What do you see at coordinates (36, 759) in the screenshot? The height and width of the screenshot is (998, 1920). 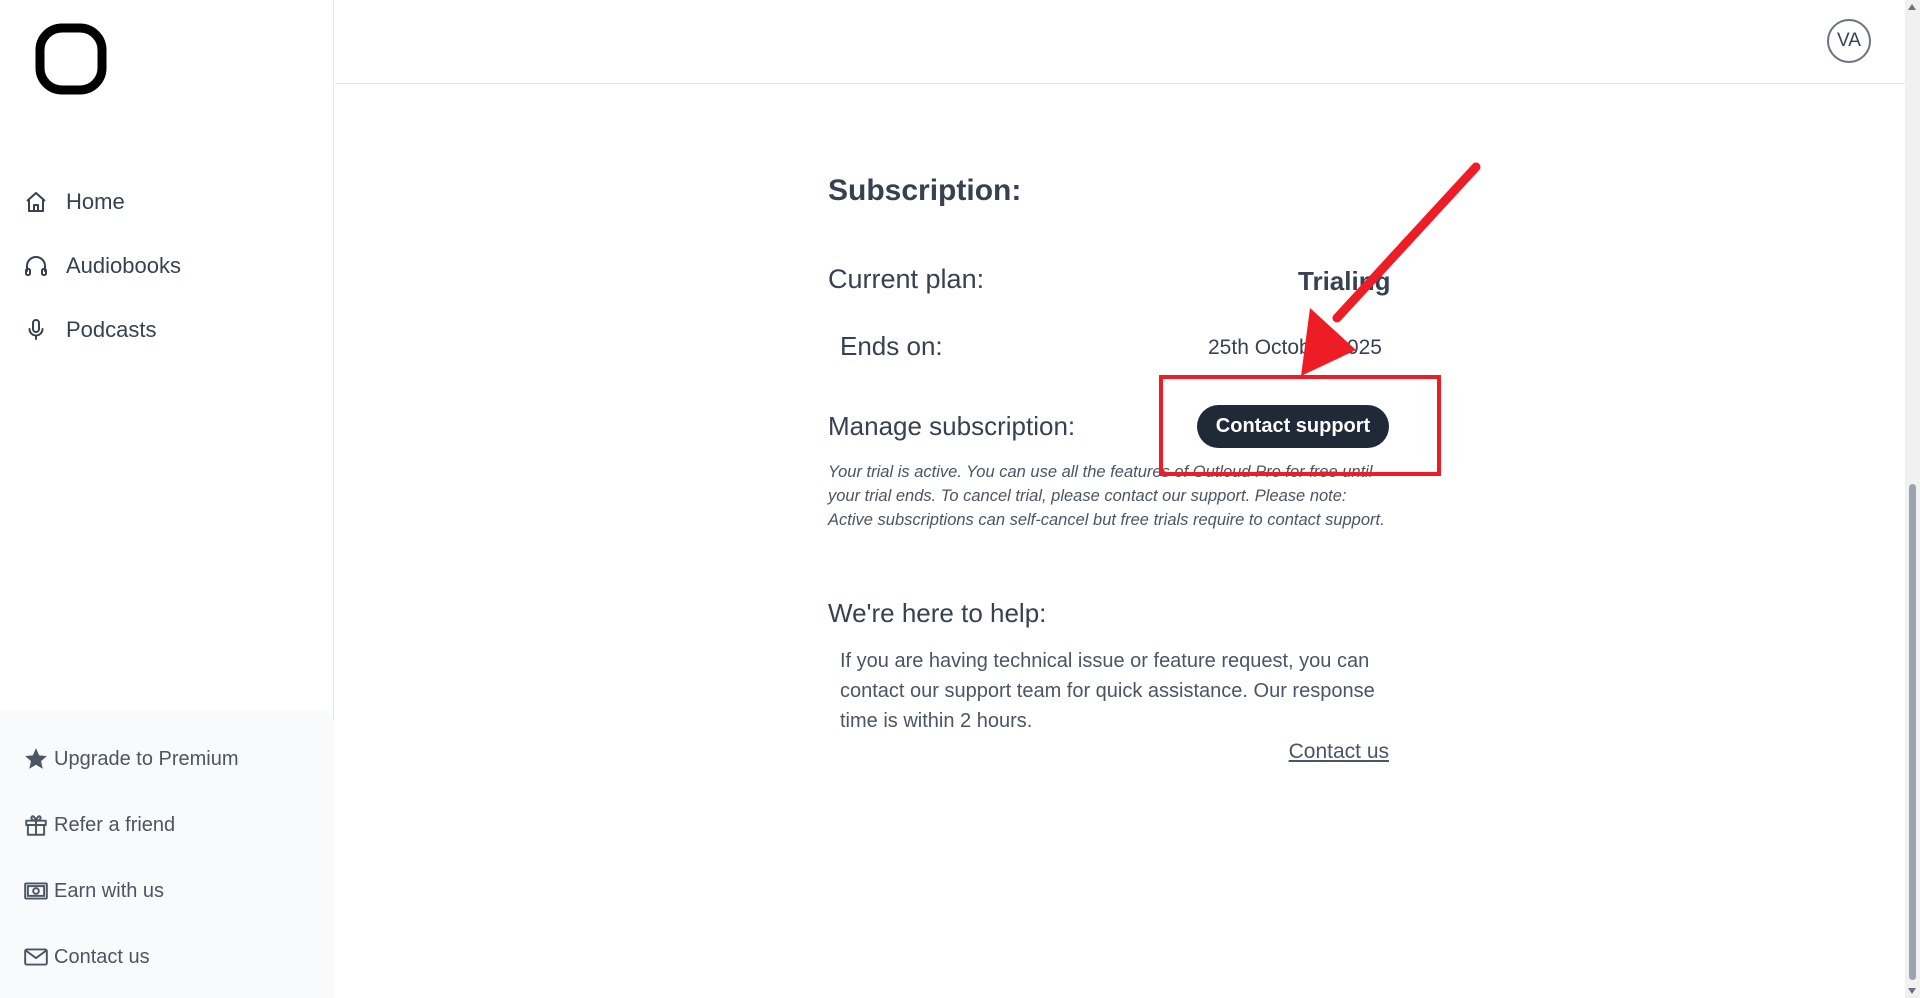 I see `star-icon` at bounding box center [36, 759].